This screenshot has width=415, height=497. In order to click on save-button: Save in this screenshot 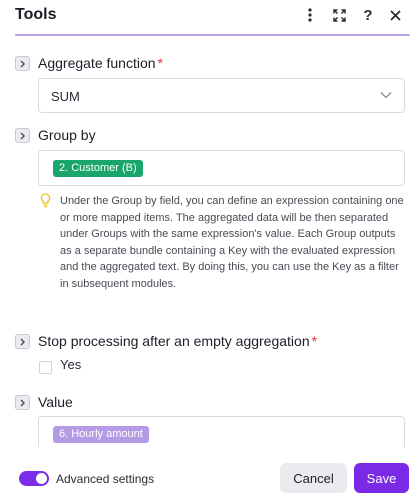, I will do `click(381, 478)`.